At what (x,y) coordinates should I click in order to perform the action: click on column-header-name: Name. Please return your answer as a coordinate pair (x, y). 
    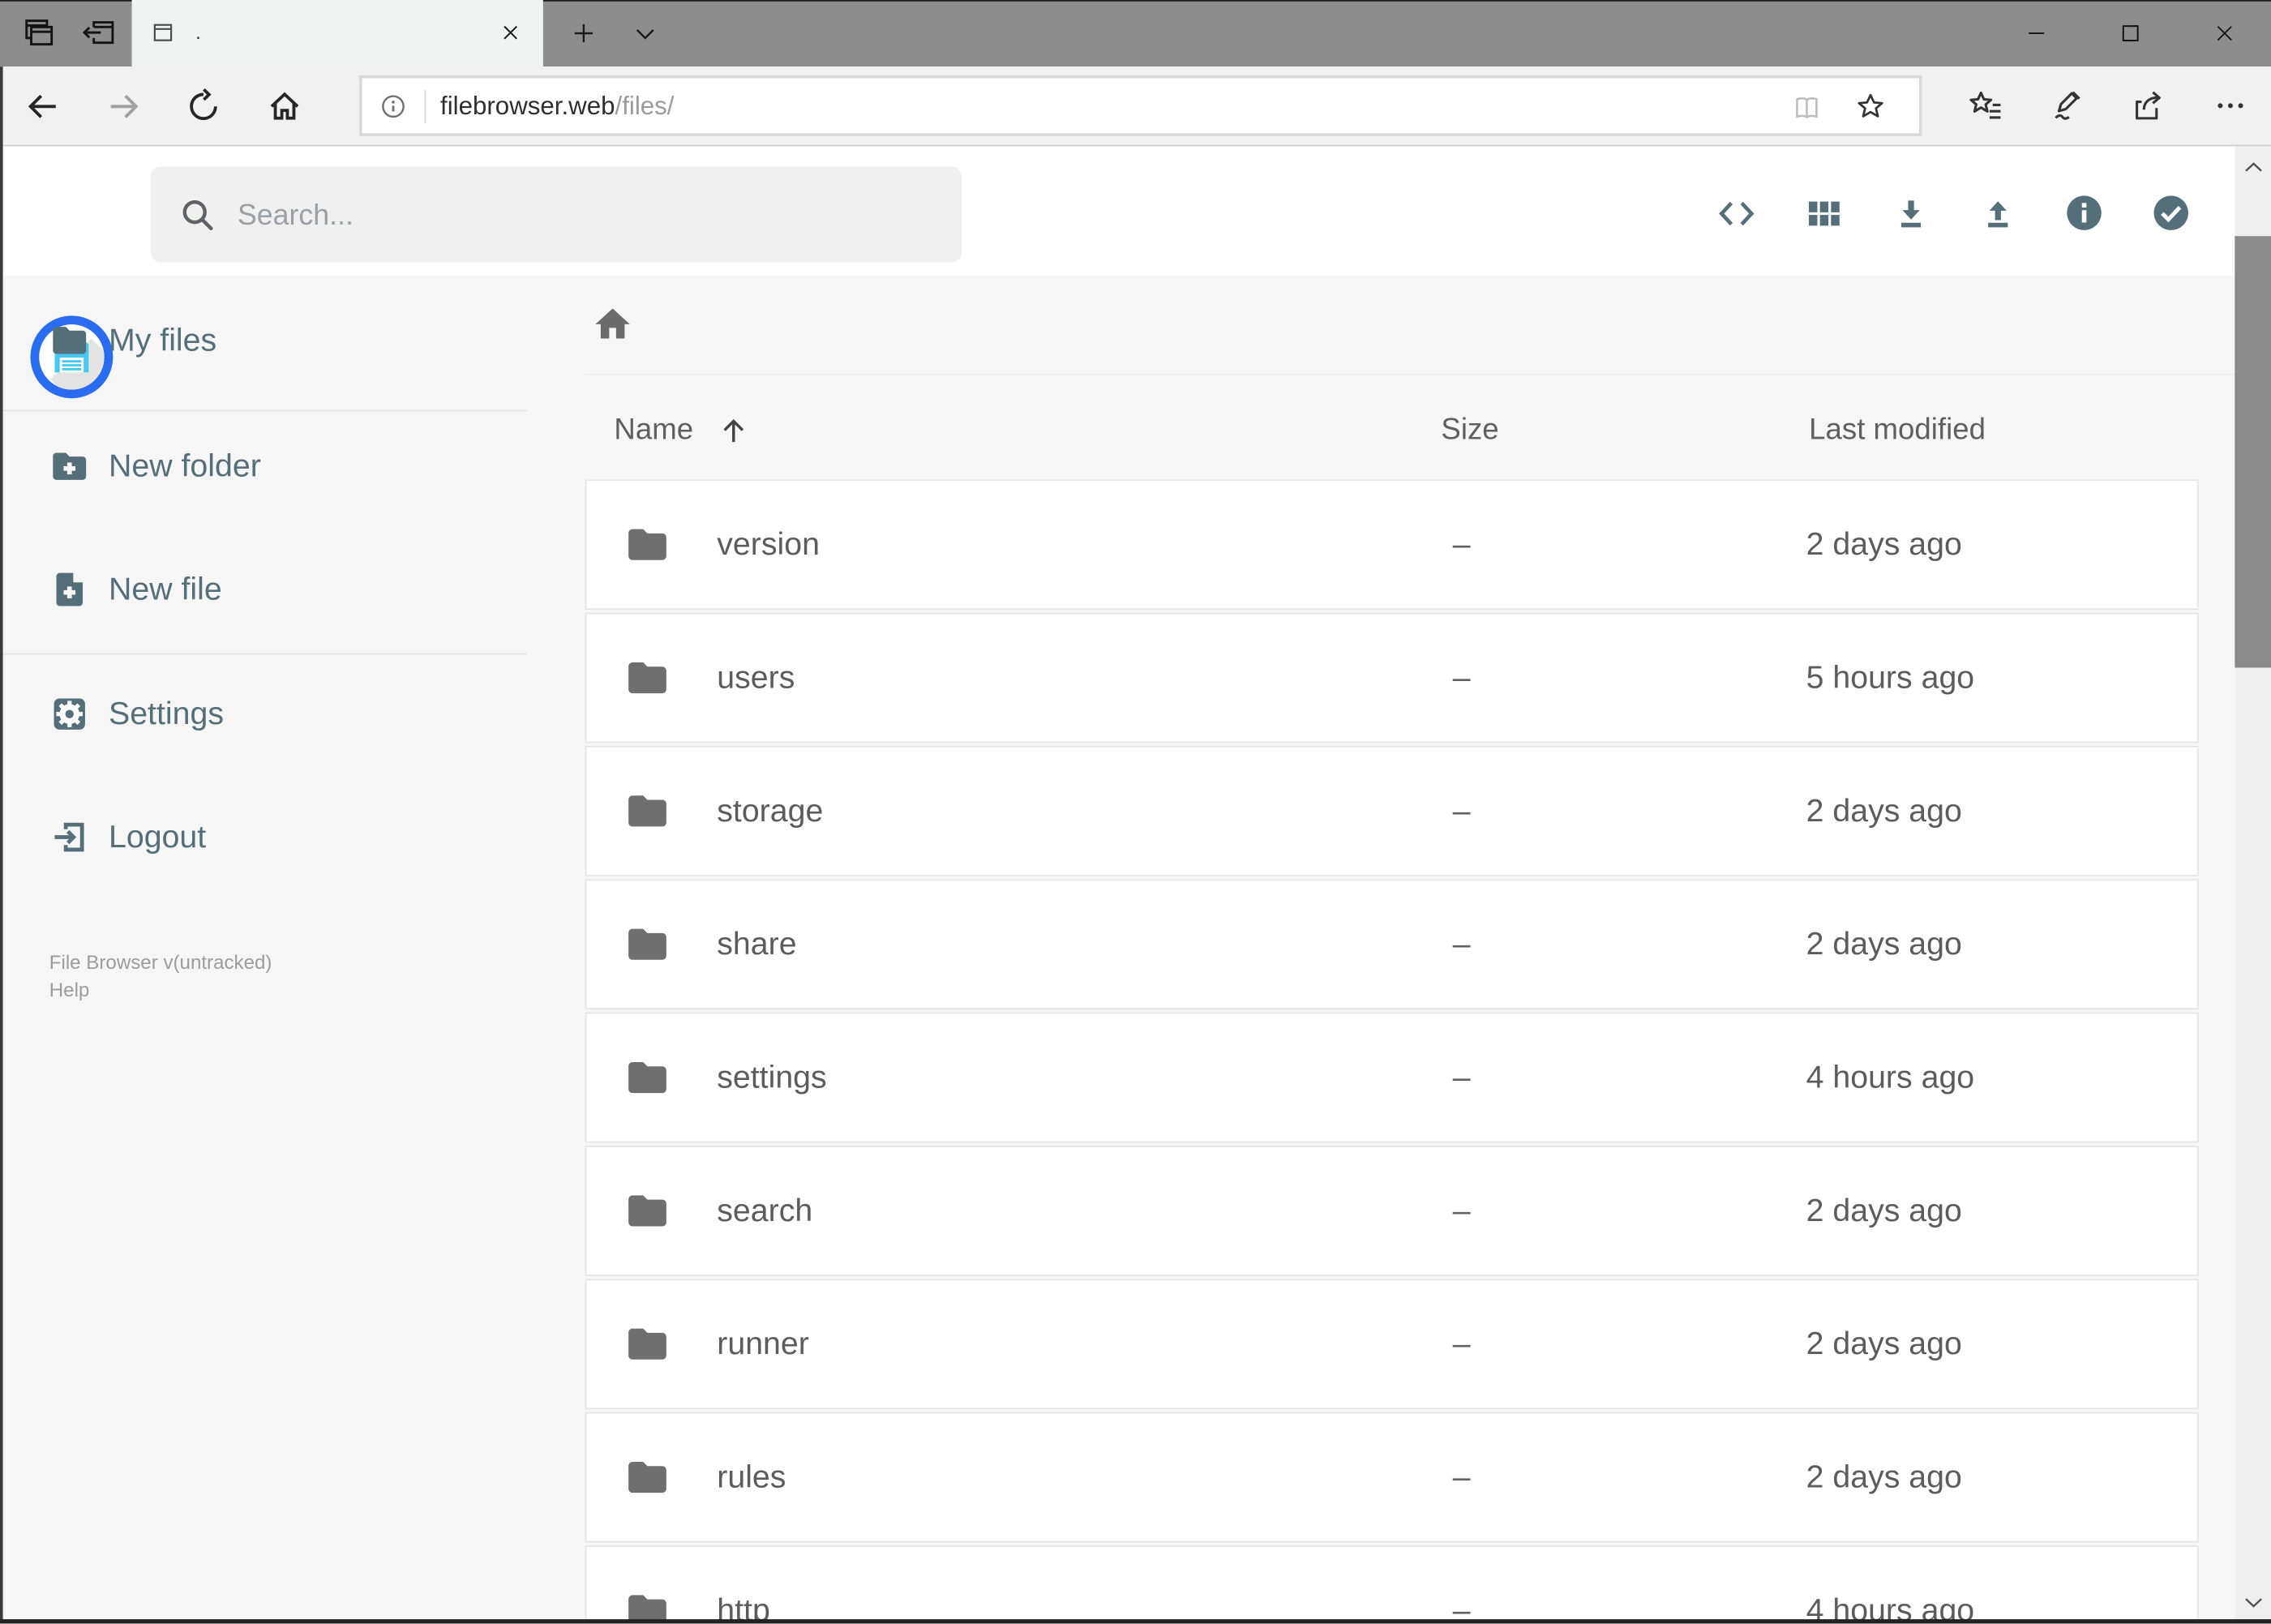
    Looking at the image, I should click on (681, 430).